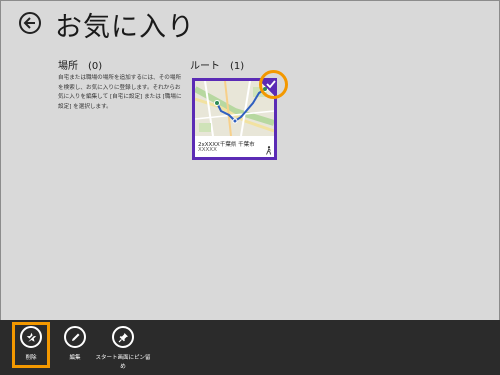 The height and width of the screenshot is (375, 500). I want to click on pencil-icon, so click(75, 337).